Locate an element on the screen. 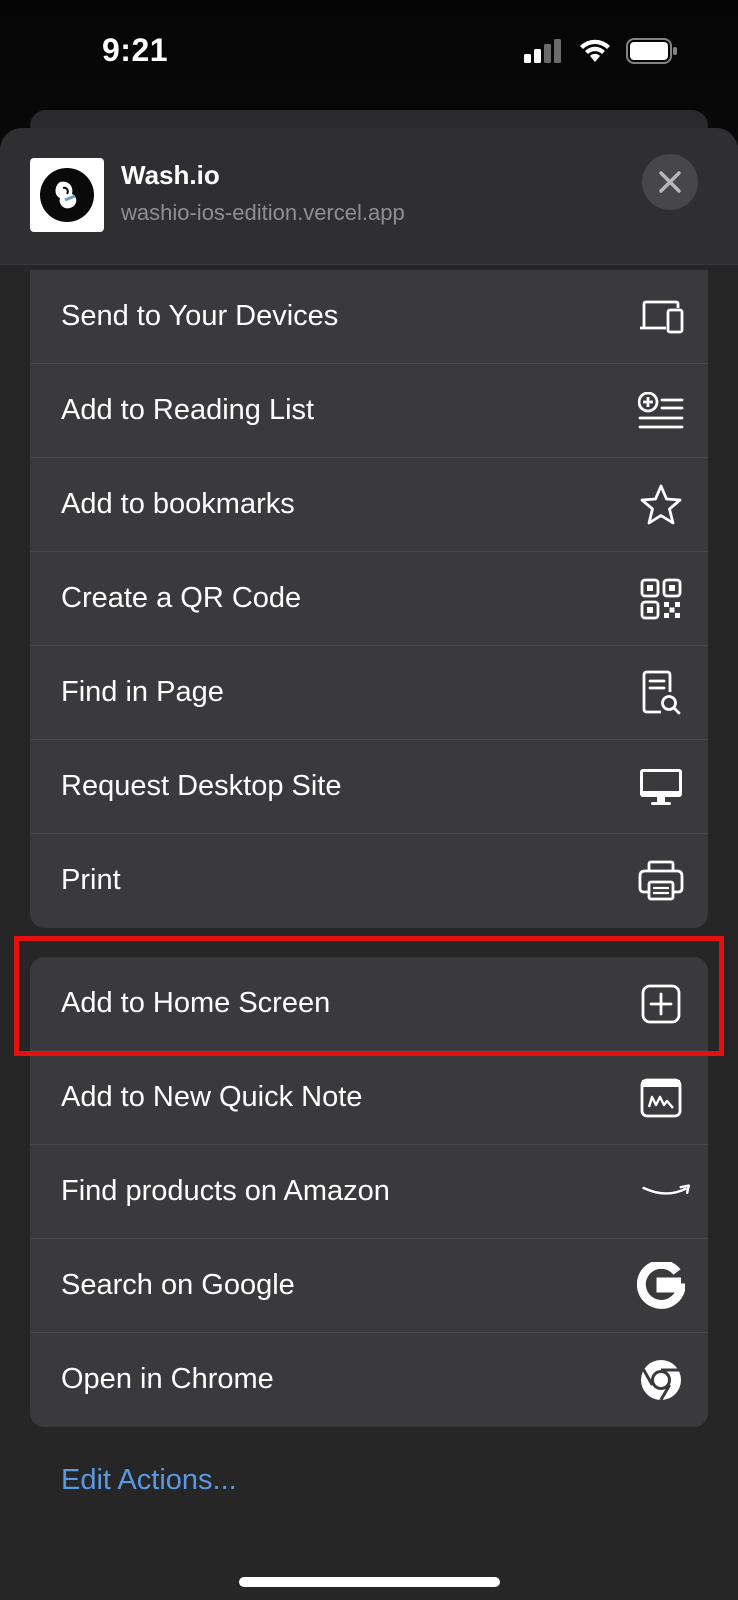 This screenshot has width=738, height=1600. status-bar: 9:21 is located at coordinates (369, 50).